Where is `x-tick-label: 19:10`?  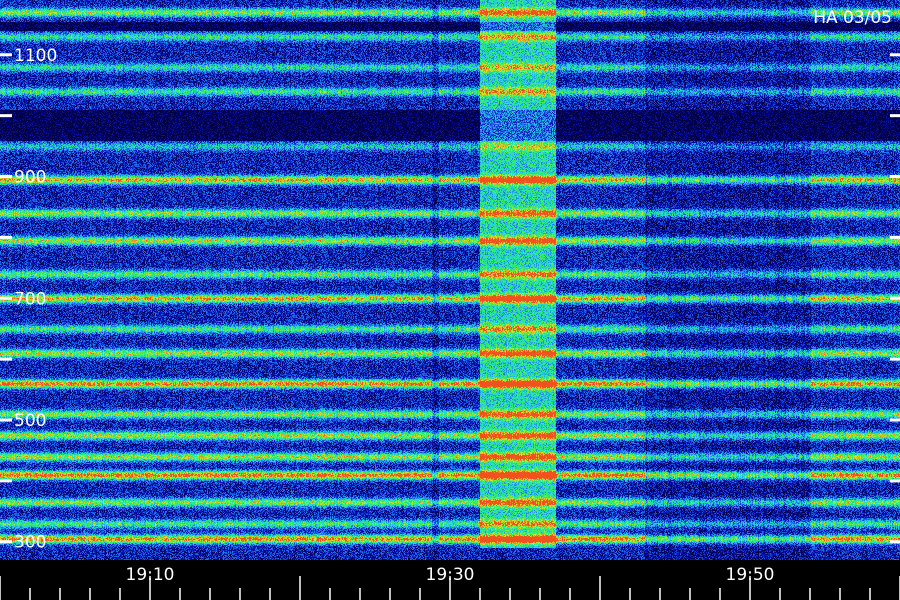 x-tick-label: 19:10 is located at coordinates (150, 575).